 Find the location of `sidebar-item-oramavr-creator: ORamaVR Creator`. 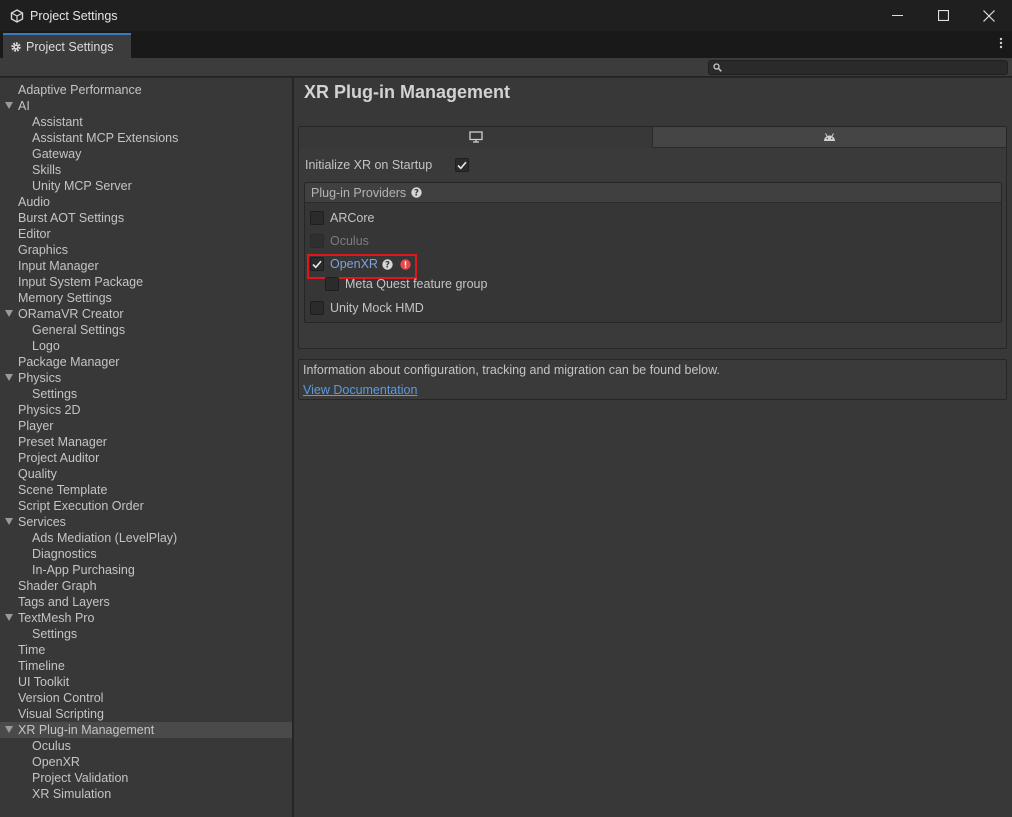

sidebar-item-oramavr-creator: ORamaVR Creator is located at coordinates (146, 314).